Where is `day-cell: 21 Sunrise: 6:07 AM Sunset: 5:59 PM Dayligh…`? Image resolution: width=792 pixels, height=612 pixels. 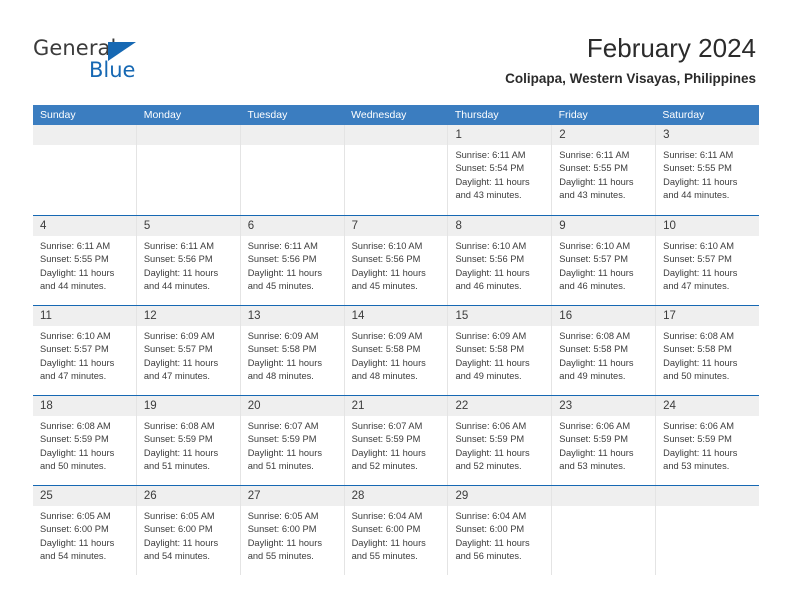 day-cell: 21 Sunrise: 6:07 AM Sunset: 5:59 PM Dayligh… is located at coordinates (396, 440).